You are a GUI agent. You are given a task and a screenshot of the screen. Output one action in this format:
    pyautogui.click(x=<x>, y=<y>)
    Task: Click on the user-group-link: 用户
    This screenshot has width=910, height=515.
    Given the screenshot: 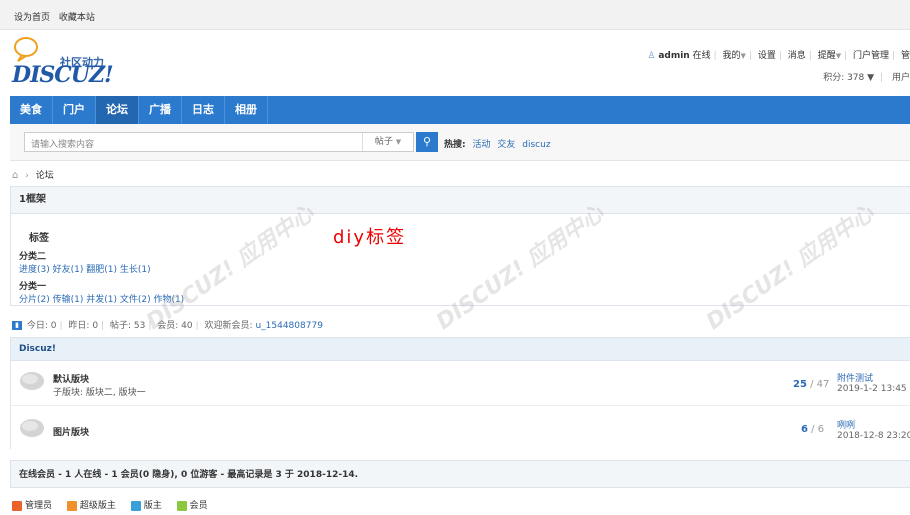 What is the action you would take?
    pyautogui.click(x=901, y=78)
    